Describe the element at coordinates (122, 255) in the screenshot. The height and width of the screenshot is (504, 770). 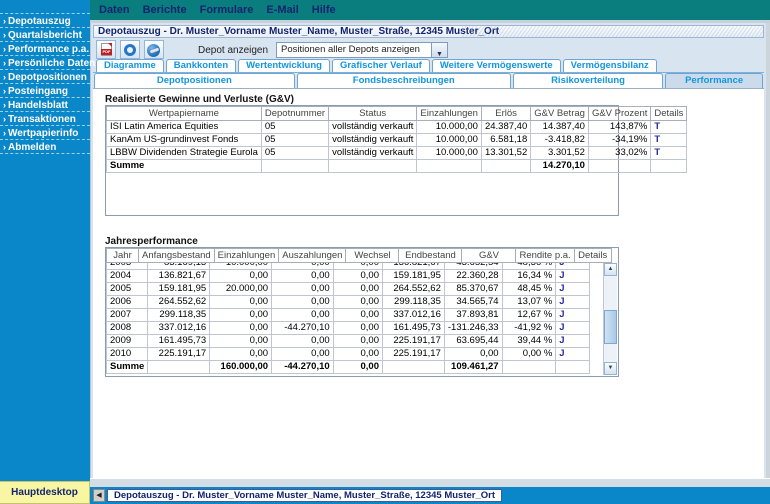
I see `column-header-jahr: Jahr` at that location.